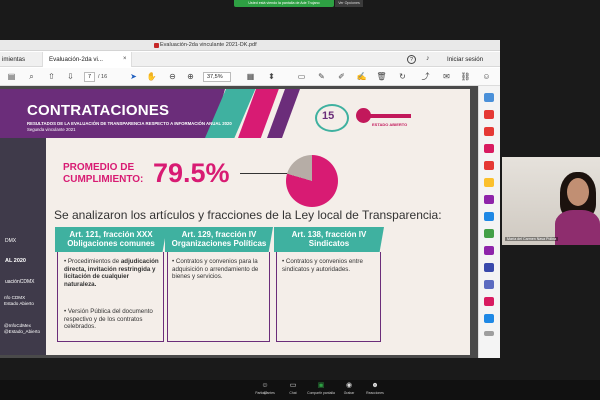 The image size is (600, 400). I want to click on organize-pages-icon, so click(489, 199).